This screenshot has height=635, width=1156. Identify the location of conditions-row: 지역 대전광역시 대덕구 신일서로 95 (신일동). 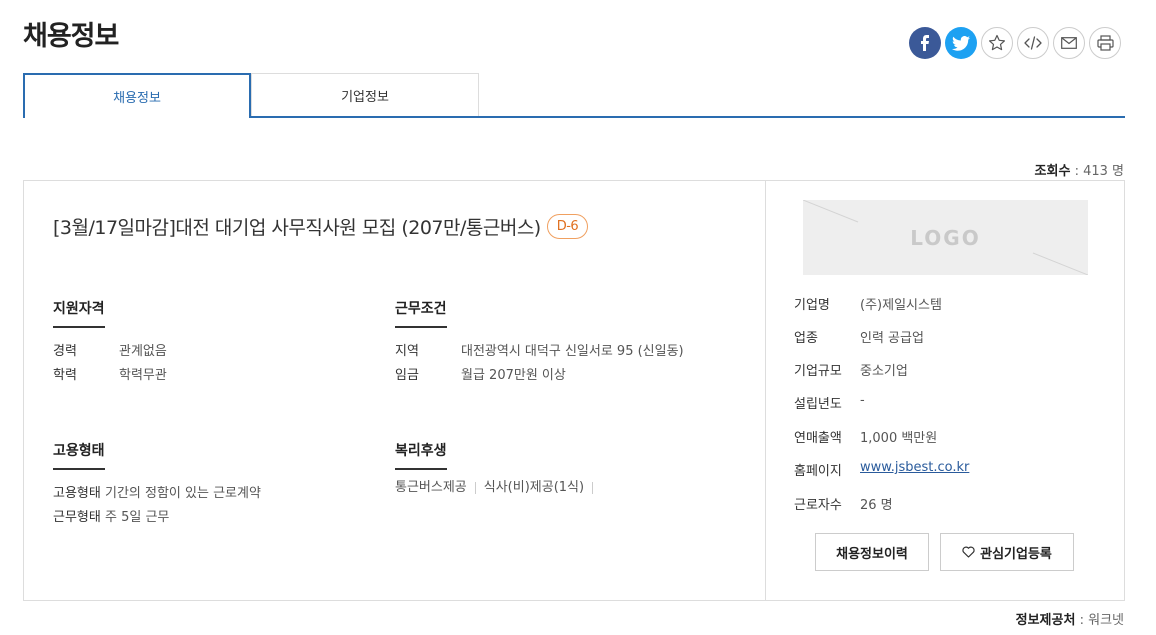
(539, 349).